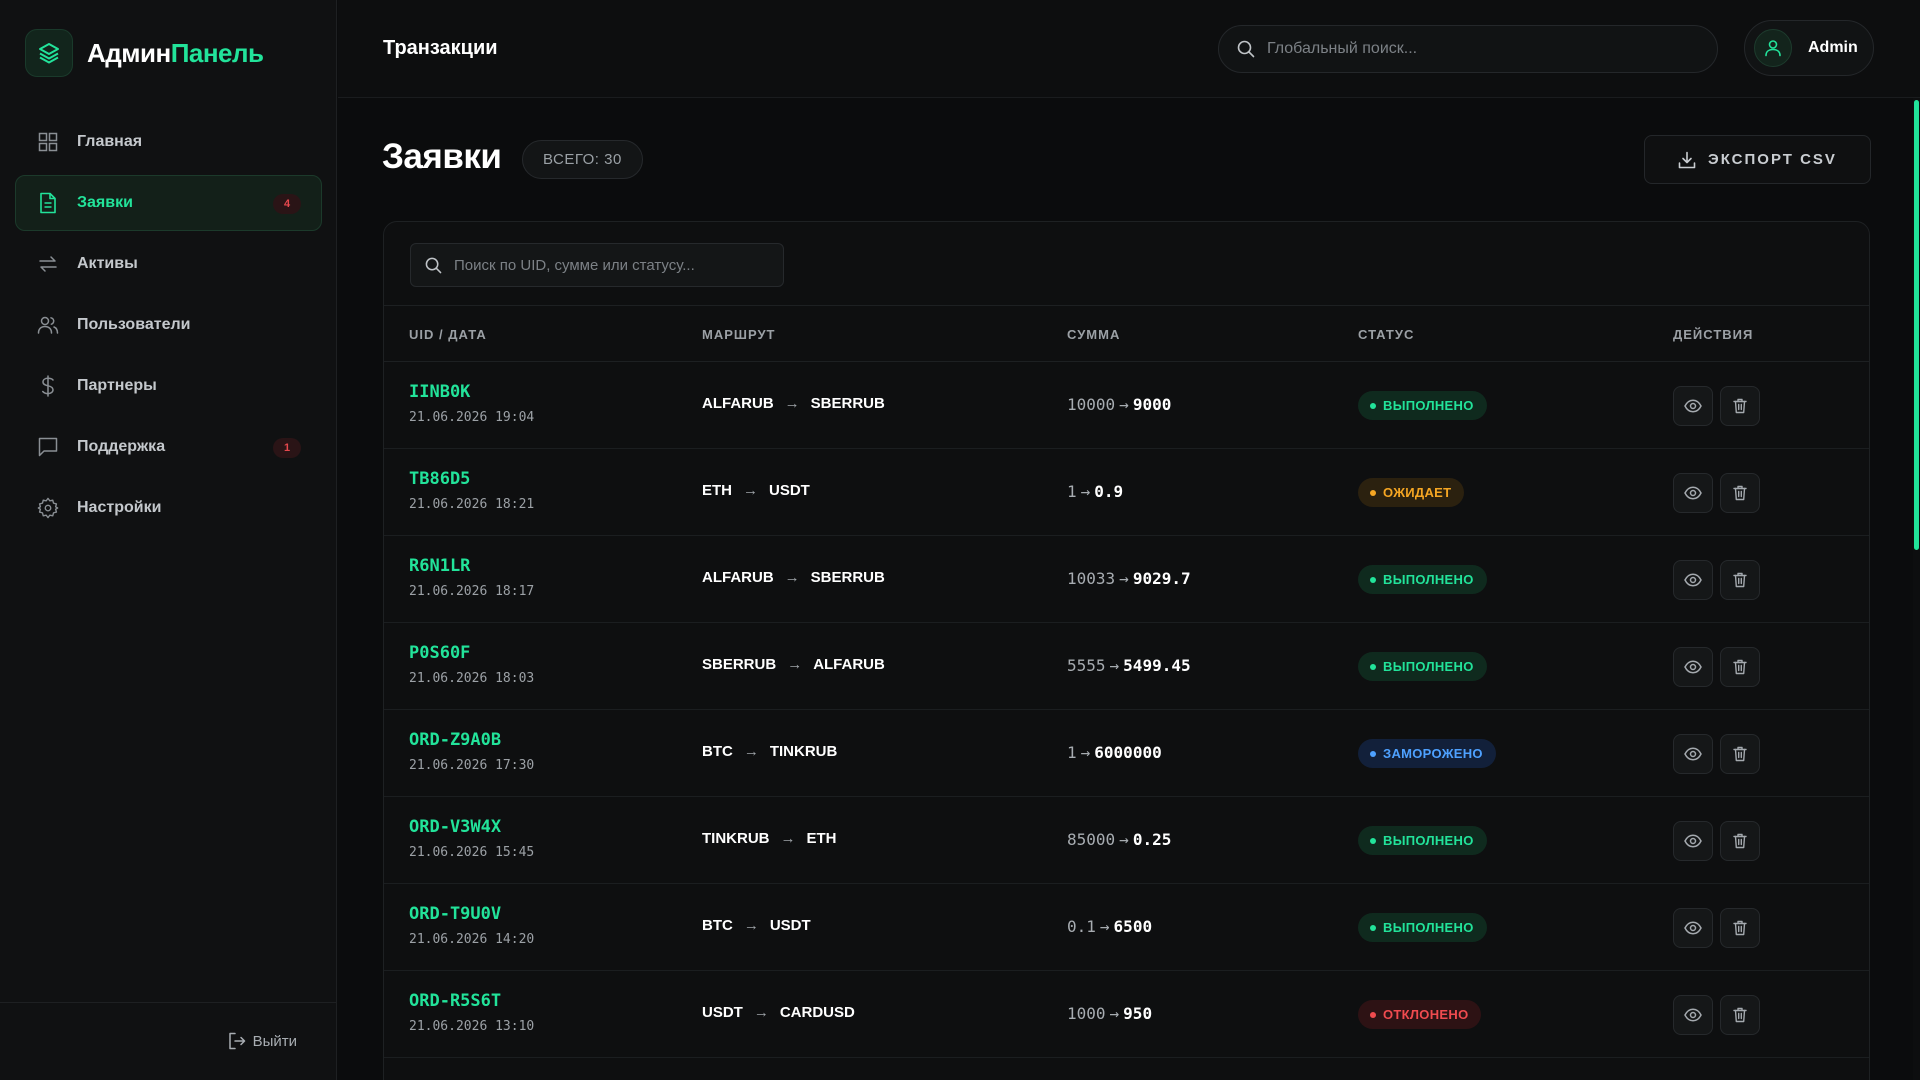  I want to click on sidebar-item-orders: Заявки 4, so click(168, 203).